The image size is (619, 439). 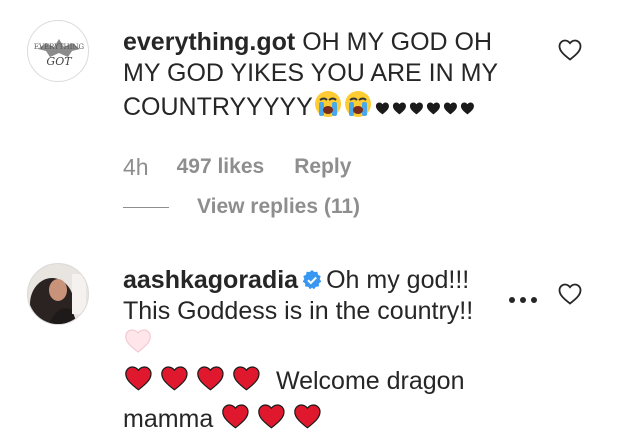 I want to click on timestamp: 4h, so click(x=136, y=167).